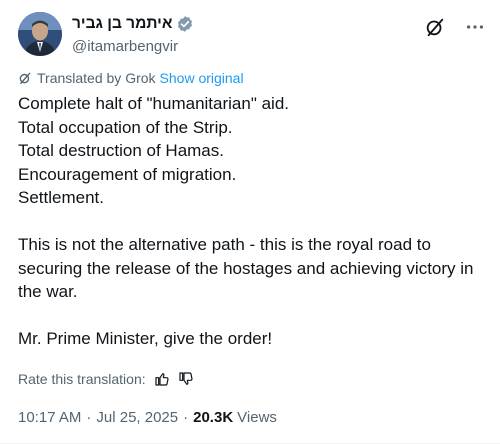  I want to click on avatar, so click(40, 34).